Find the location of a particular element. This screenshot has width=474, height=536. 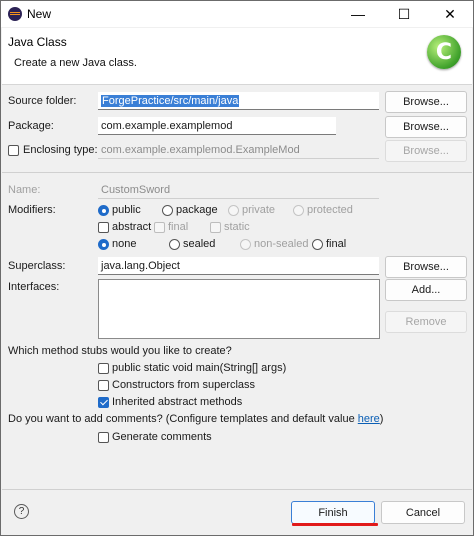

static-checkbox is located at coordinates (215, 227).